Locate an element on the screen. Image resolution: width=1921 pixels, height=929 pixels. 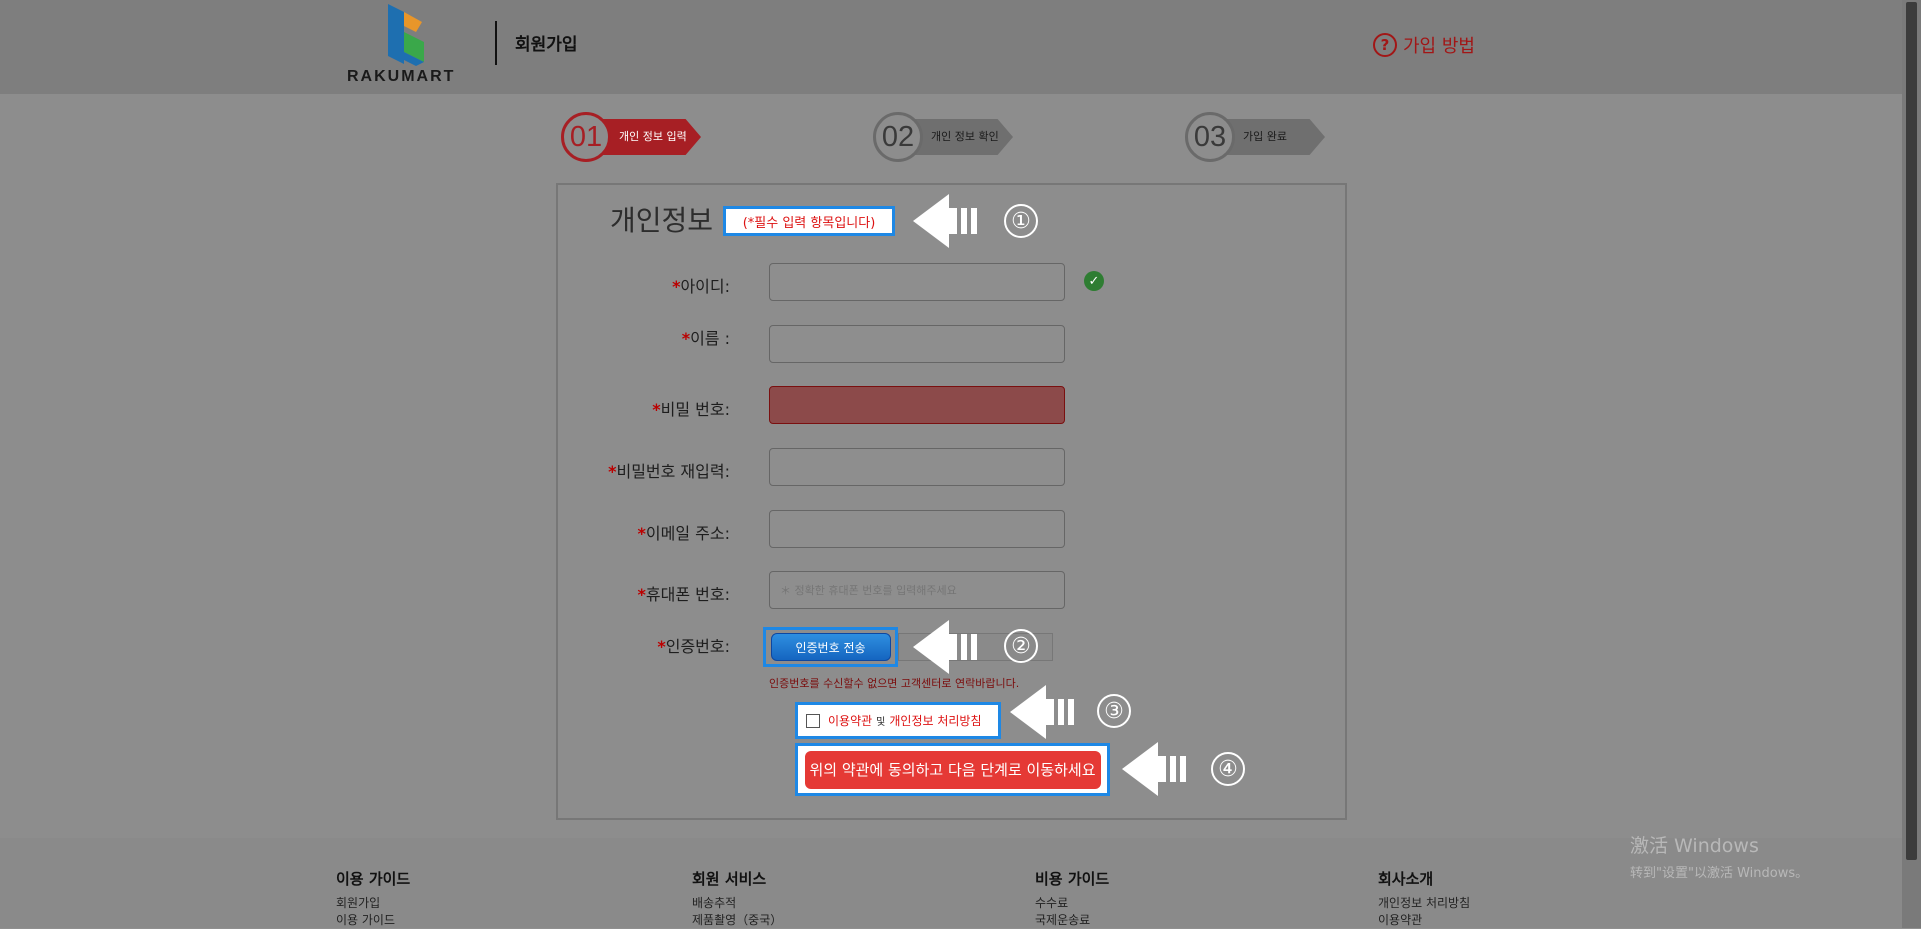
footer-link: 배송추적 is located at coordinates (737, 903).